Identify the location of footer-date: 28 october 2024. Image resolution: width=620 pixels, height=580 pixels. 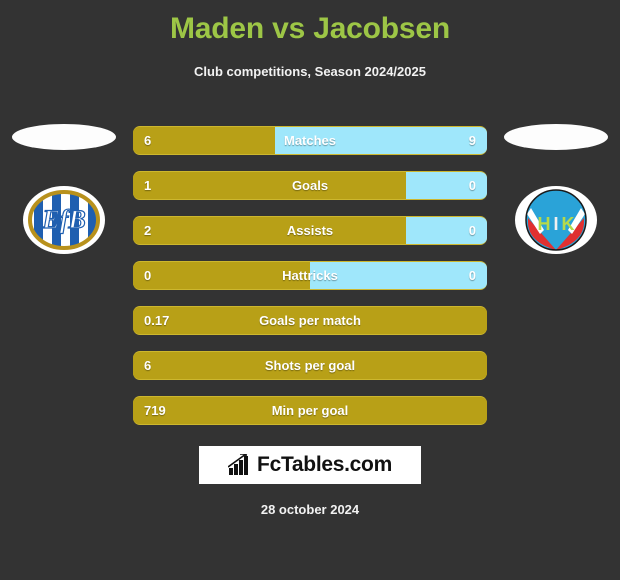
(310, 509).